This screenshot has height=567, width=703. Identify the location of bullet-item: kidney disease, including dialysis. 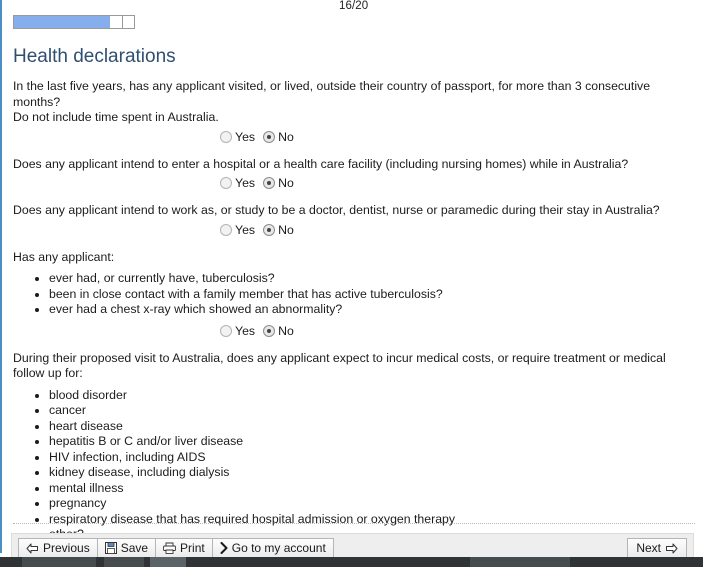
(372, 473).